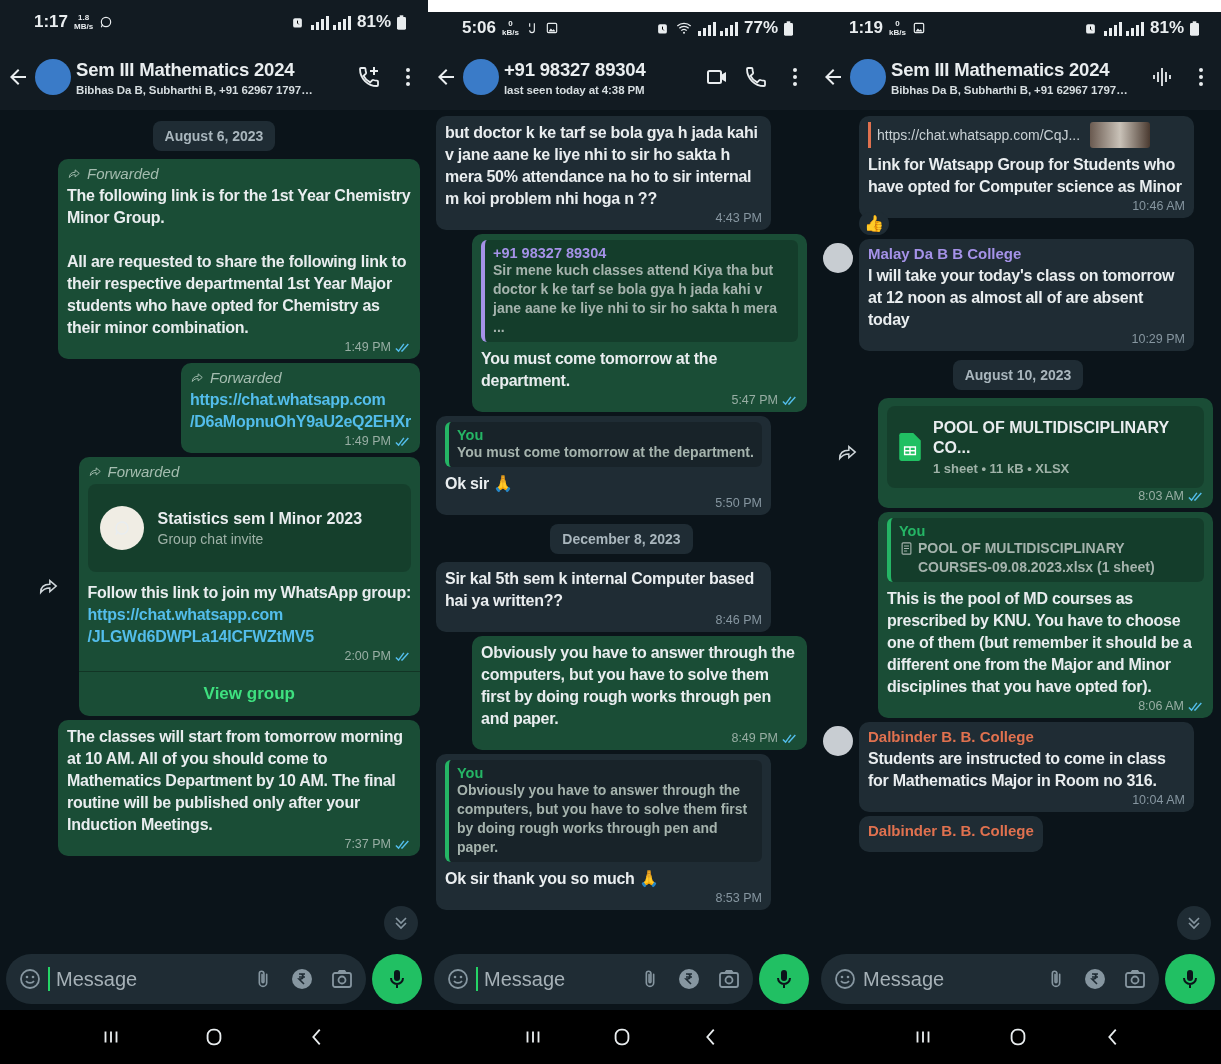 The image size is (1221, 1064). I want to click on message-time: 5:47 PM, so click(754, 400).